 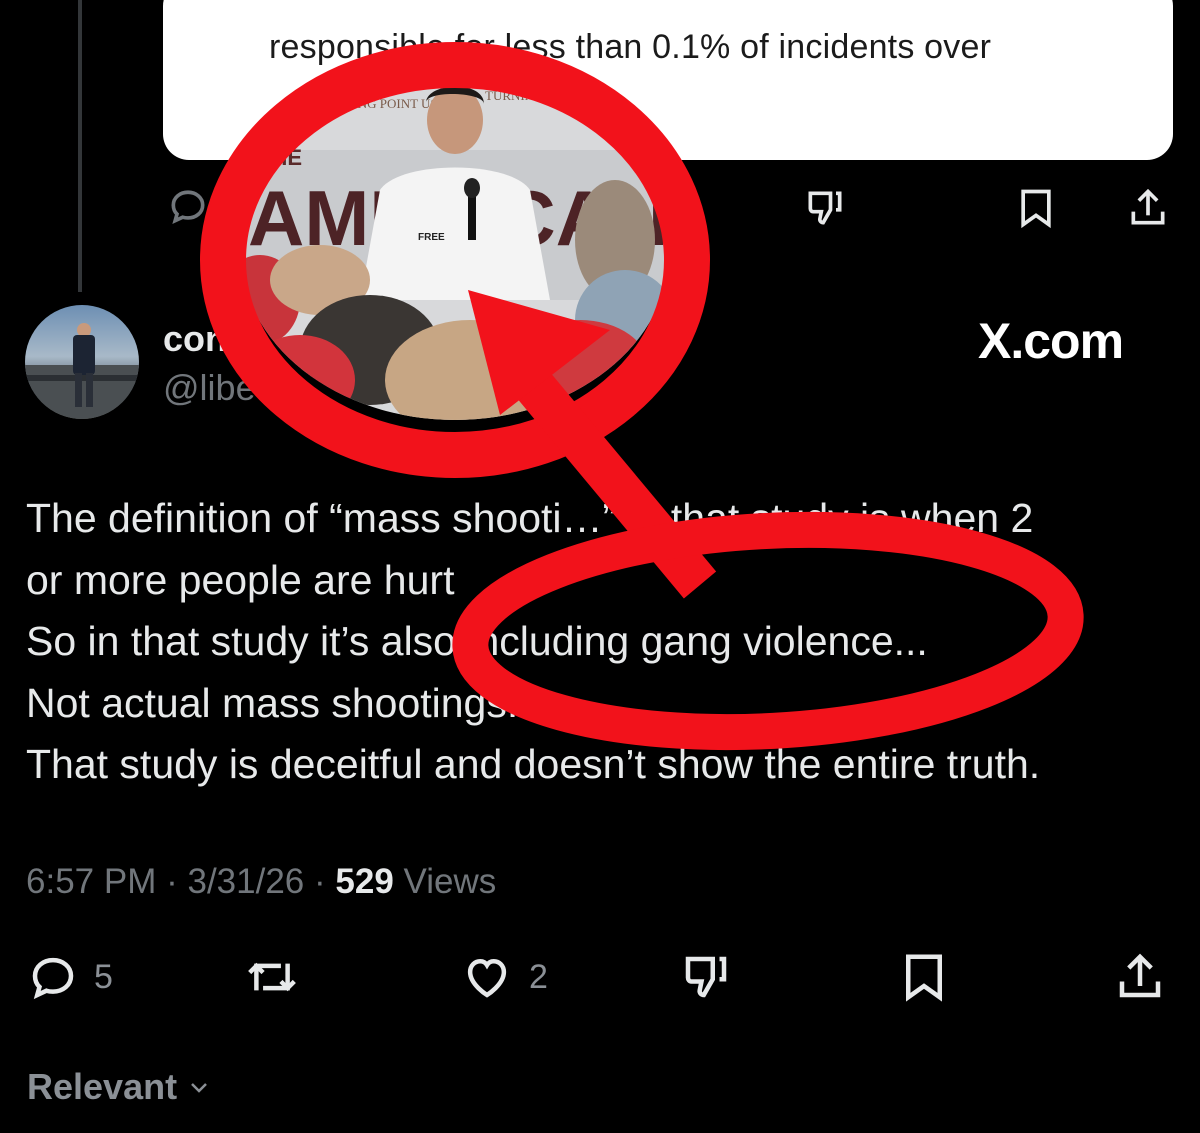 I want to click on reply-button-upper, so click(x=188, y=206).